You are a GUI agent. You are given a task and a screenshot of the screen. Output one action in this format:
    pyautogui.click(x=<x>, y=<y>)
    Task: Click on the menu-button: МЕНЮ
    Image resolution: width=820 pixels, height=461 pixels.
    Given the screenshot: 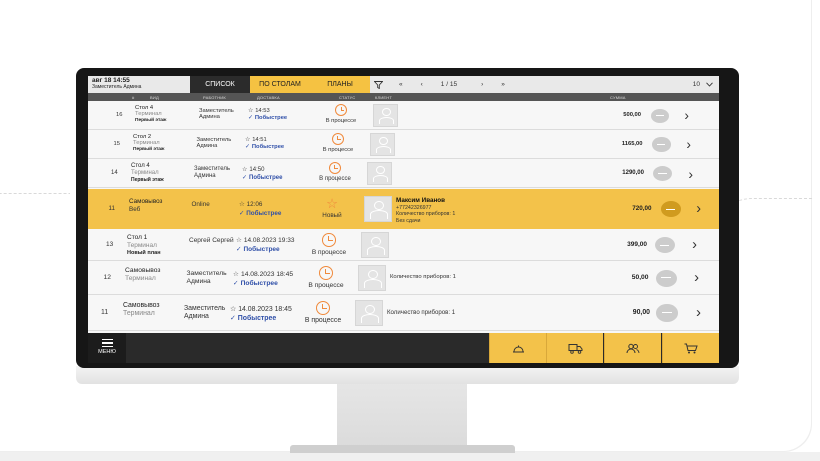 What is the action you would take?
    pyautogui.click(x=107, y=348)
    